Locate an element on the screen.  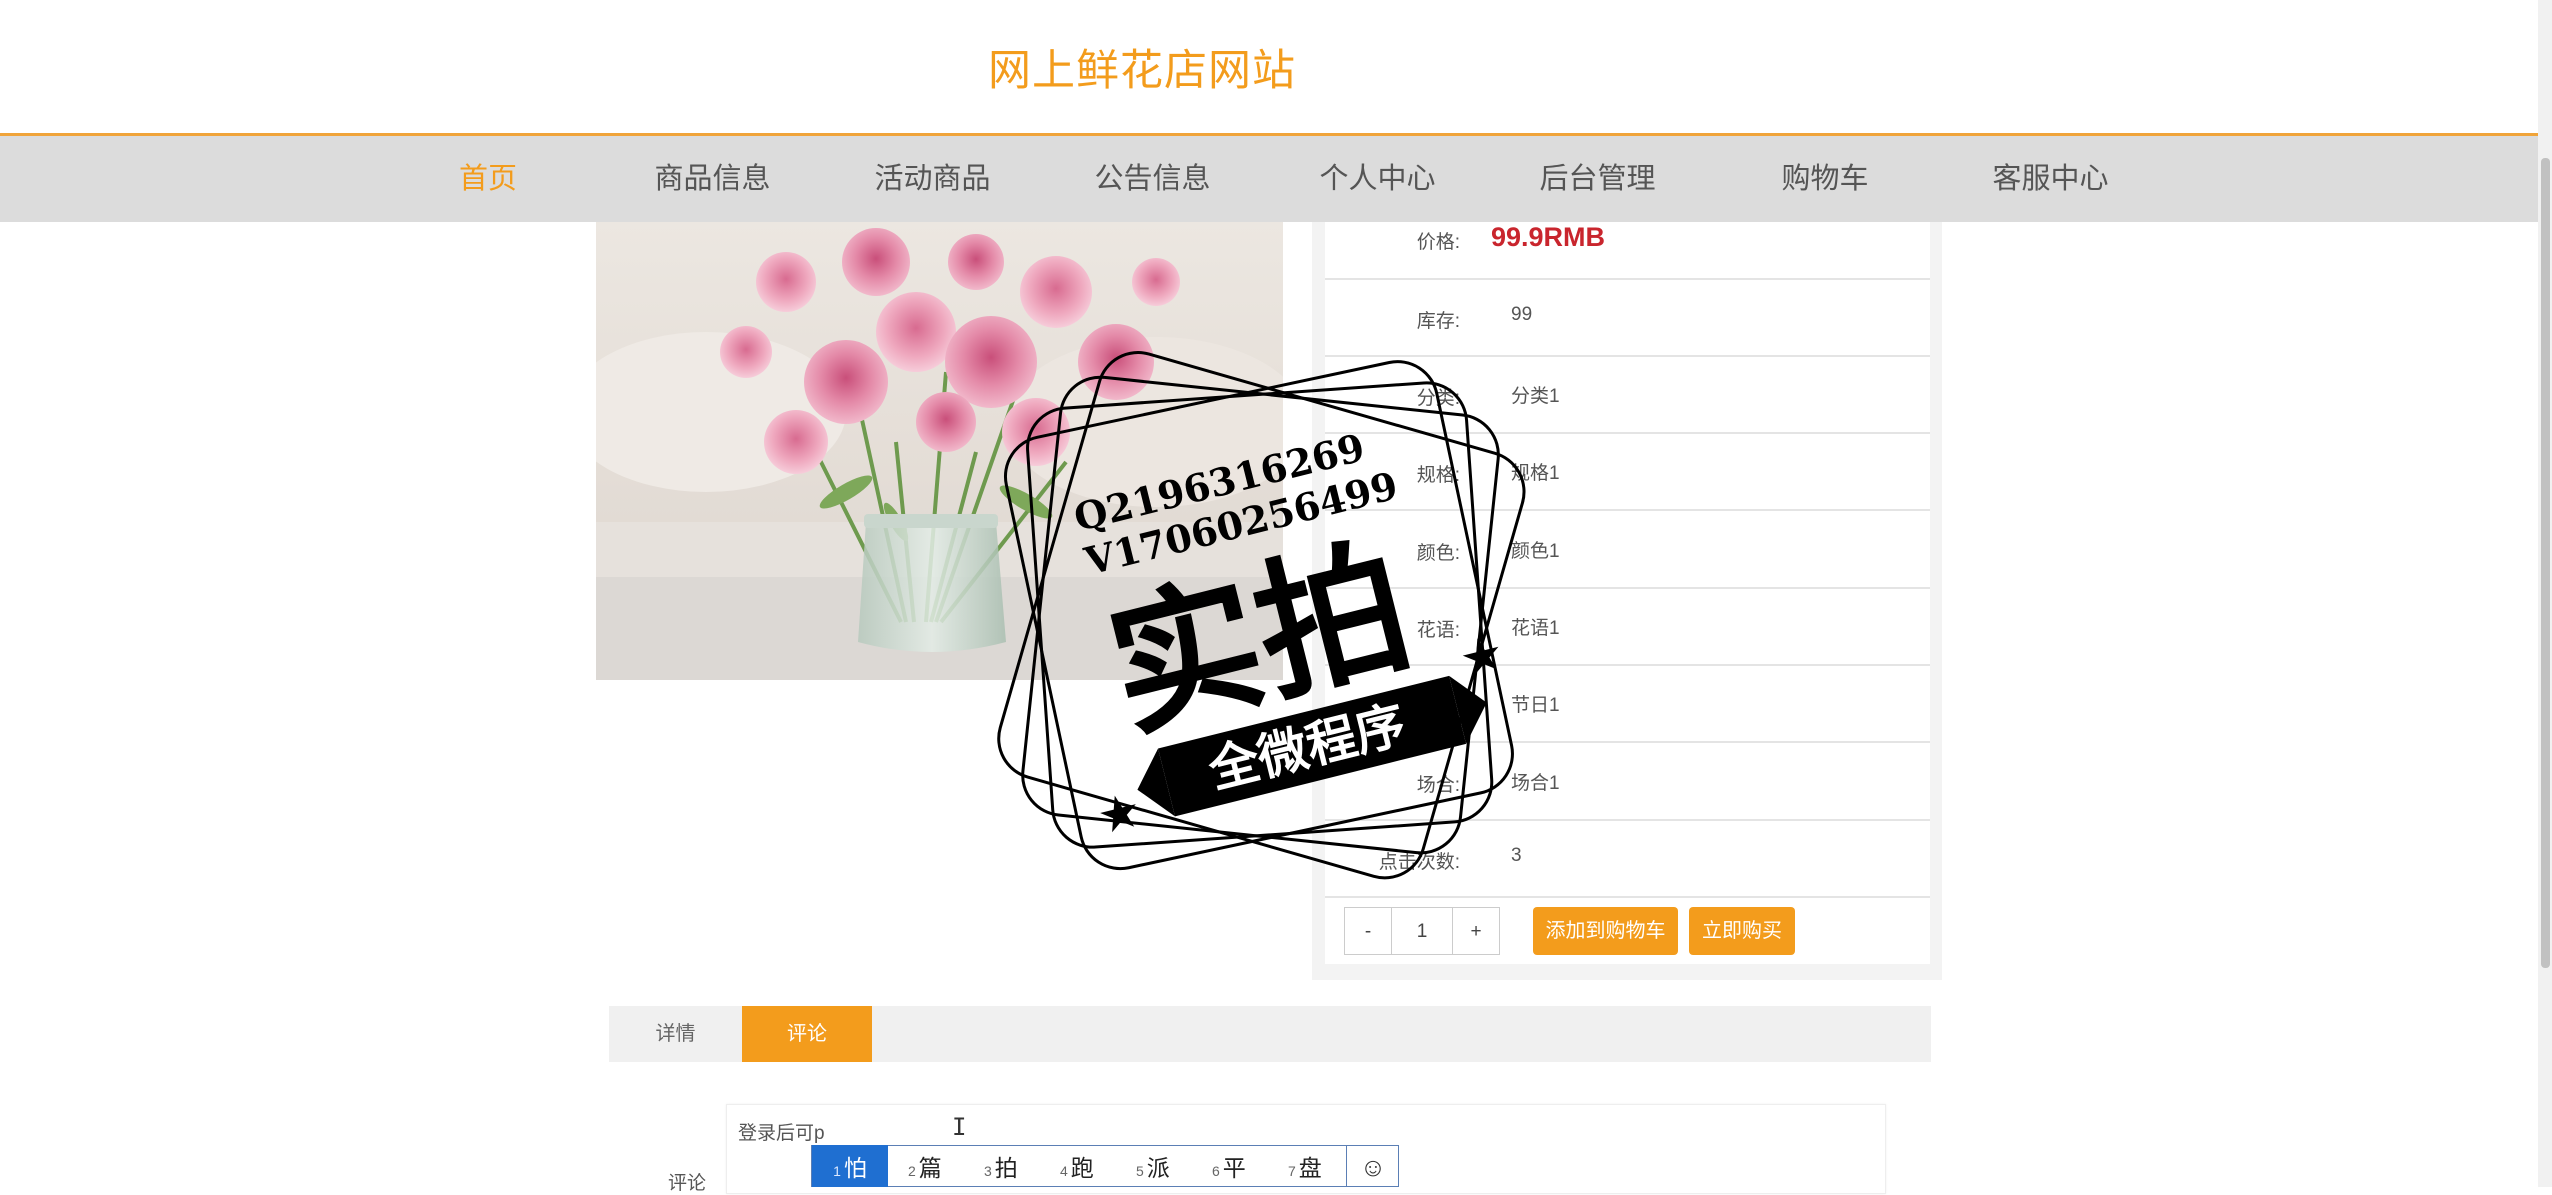
ime-candidate-5: 5派 is located at coordinates (1153, 1166).